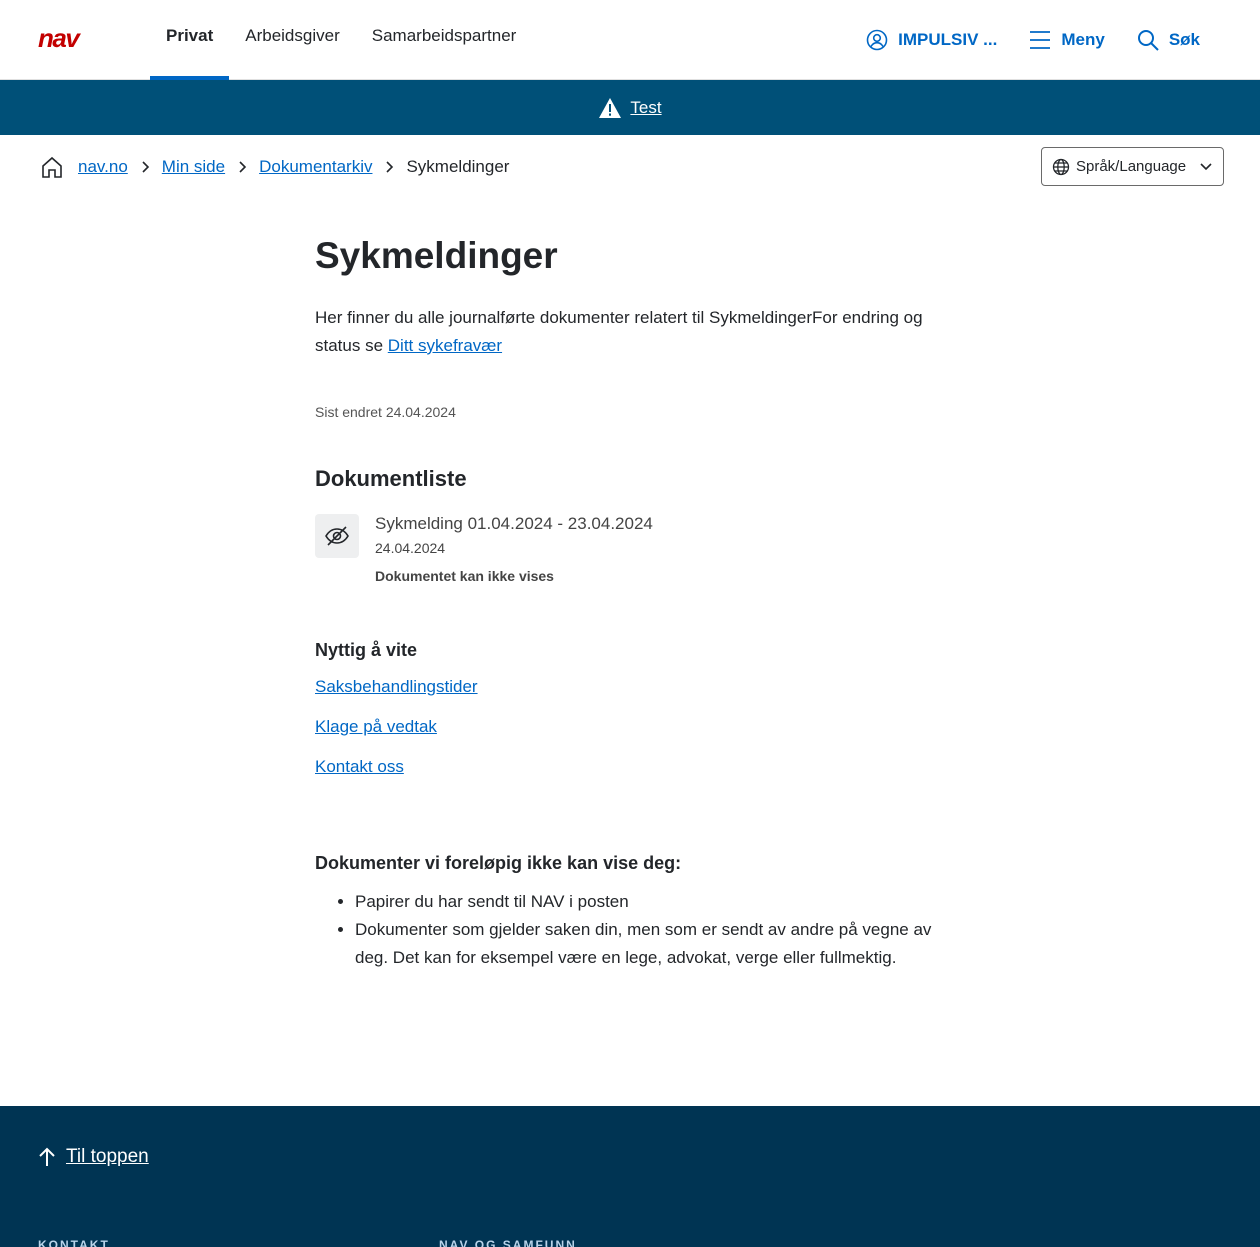  Describe the element at coordinates (52, 167) in the screenshot. I see `home-icon` at that location.